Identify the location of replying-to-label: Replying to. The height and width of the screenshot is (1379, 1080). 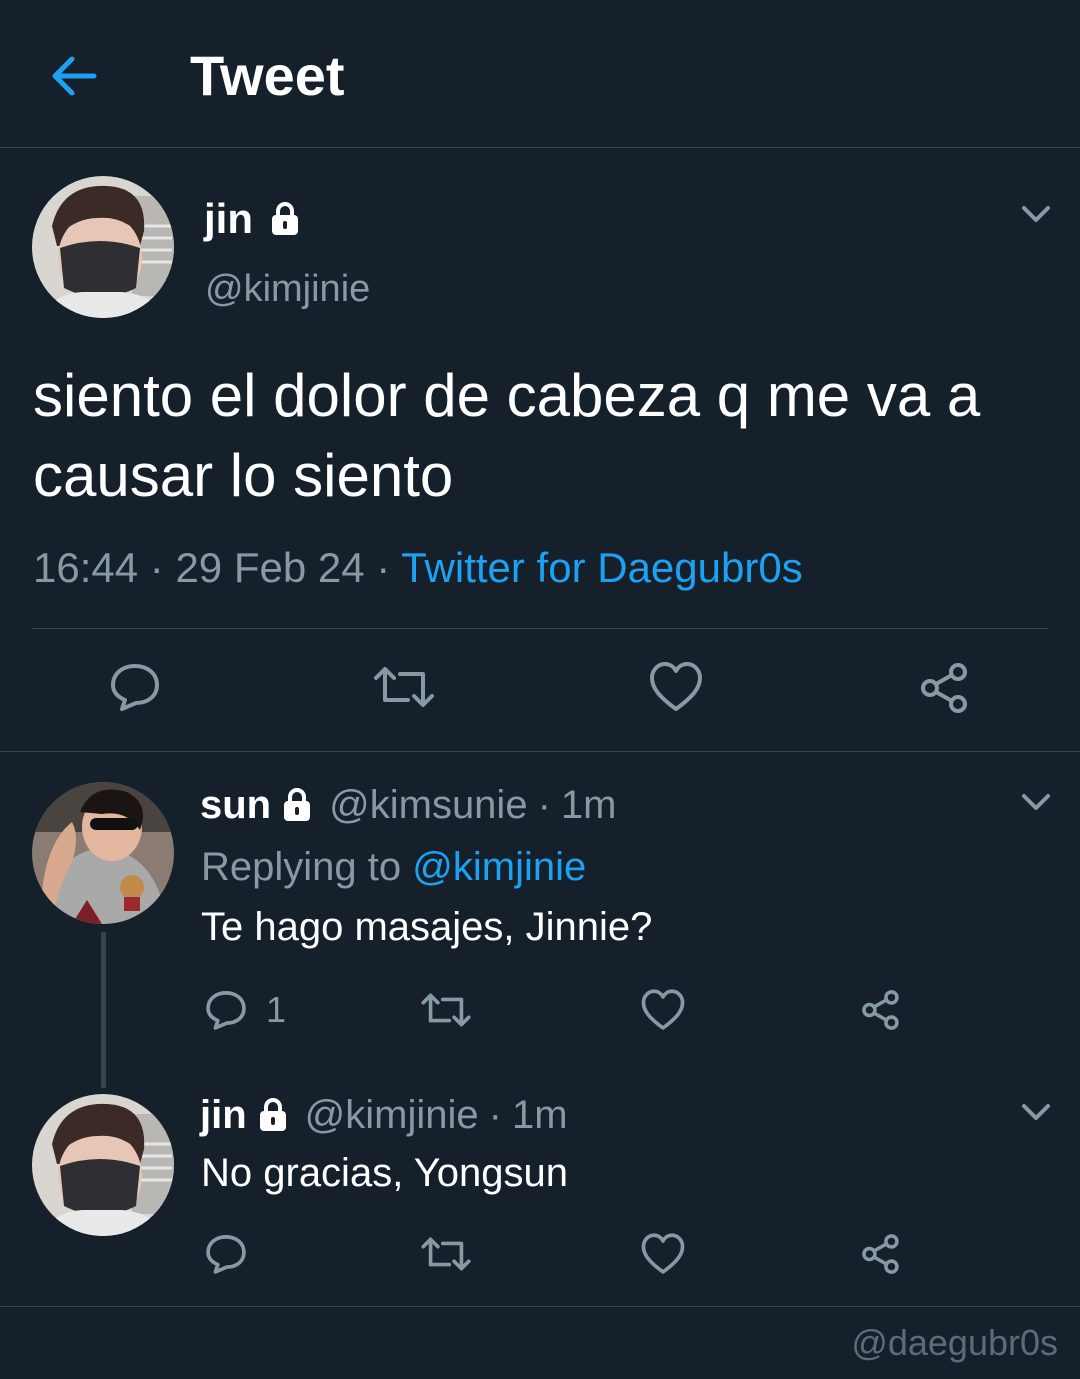
(301, 867).